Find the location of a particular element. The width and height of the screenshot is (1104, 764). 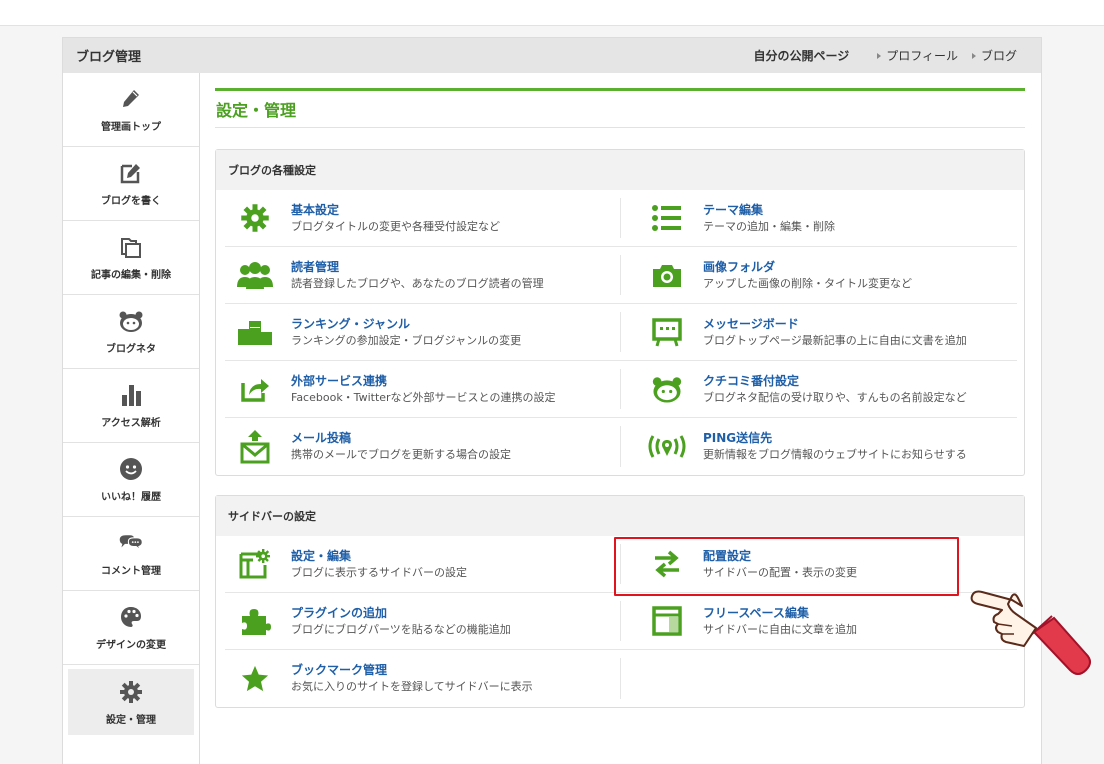

setting-image-folder: 画像フォルダ アップした画像の削除・タイトル変更など is located at coordinates (819, 275).